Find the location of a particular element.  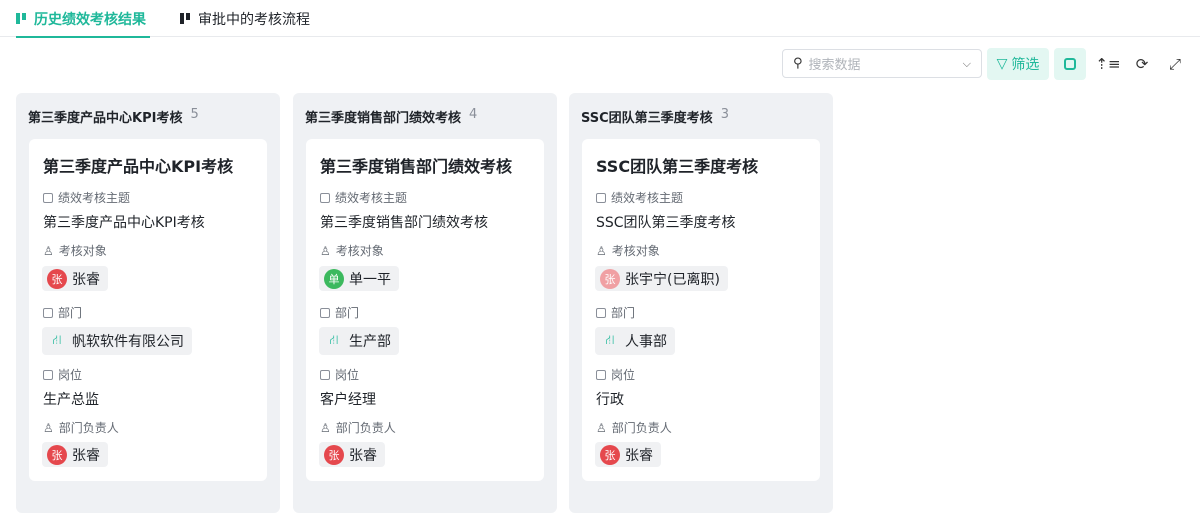

user-name: 单一平 is located at coordinates (370, 279).